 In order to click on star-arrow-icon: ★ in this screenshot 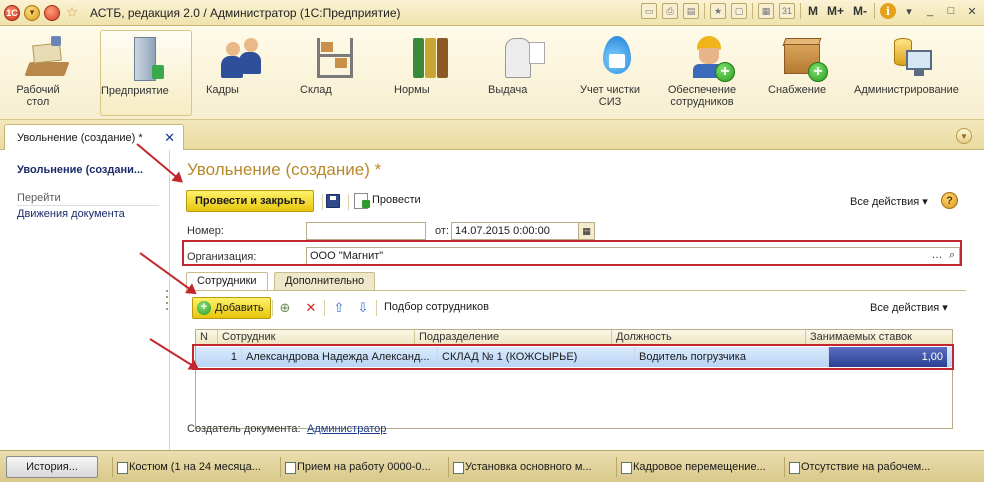, I will do `click(717, 11)`.